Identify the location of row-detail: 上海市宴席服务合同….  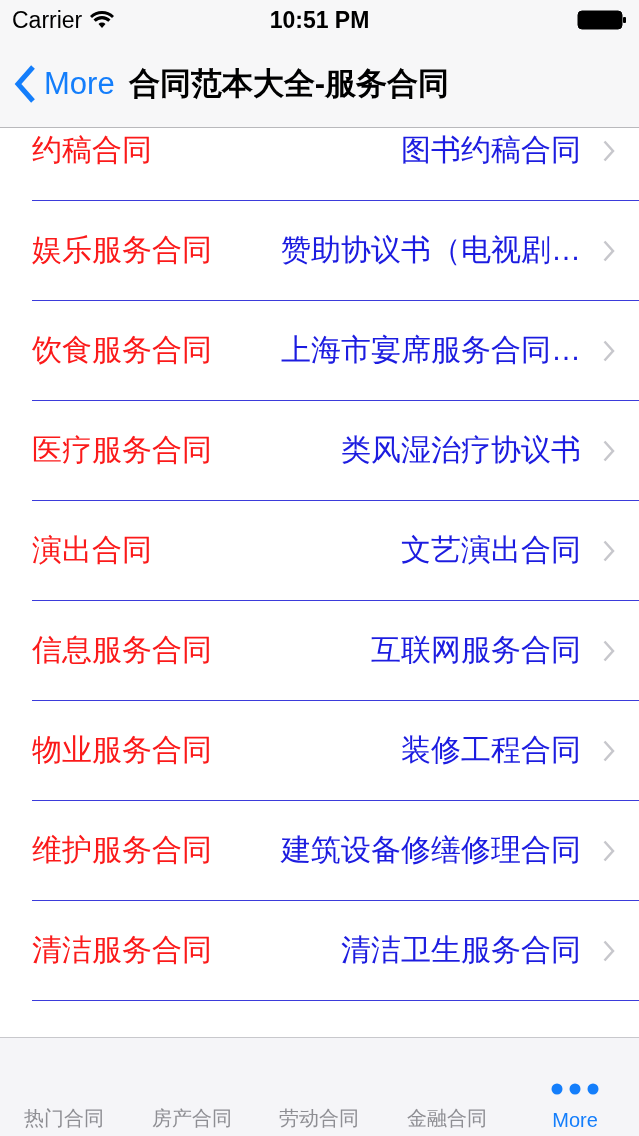
(430, 350).